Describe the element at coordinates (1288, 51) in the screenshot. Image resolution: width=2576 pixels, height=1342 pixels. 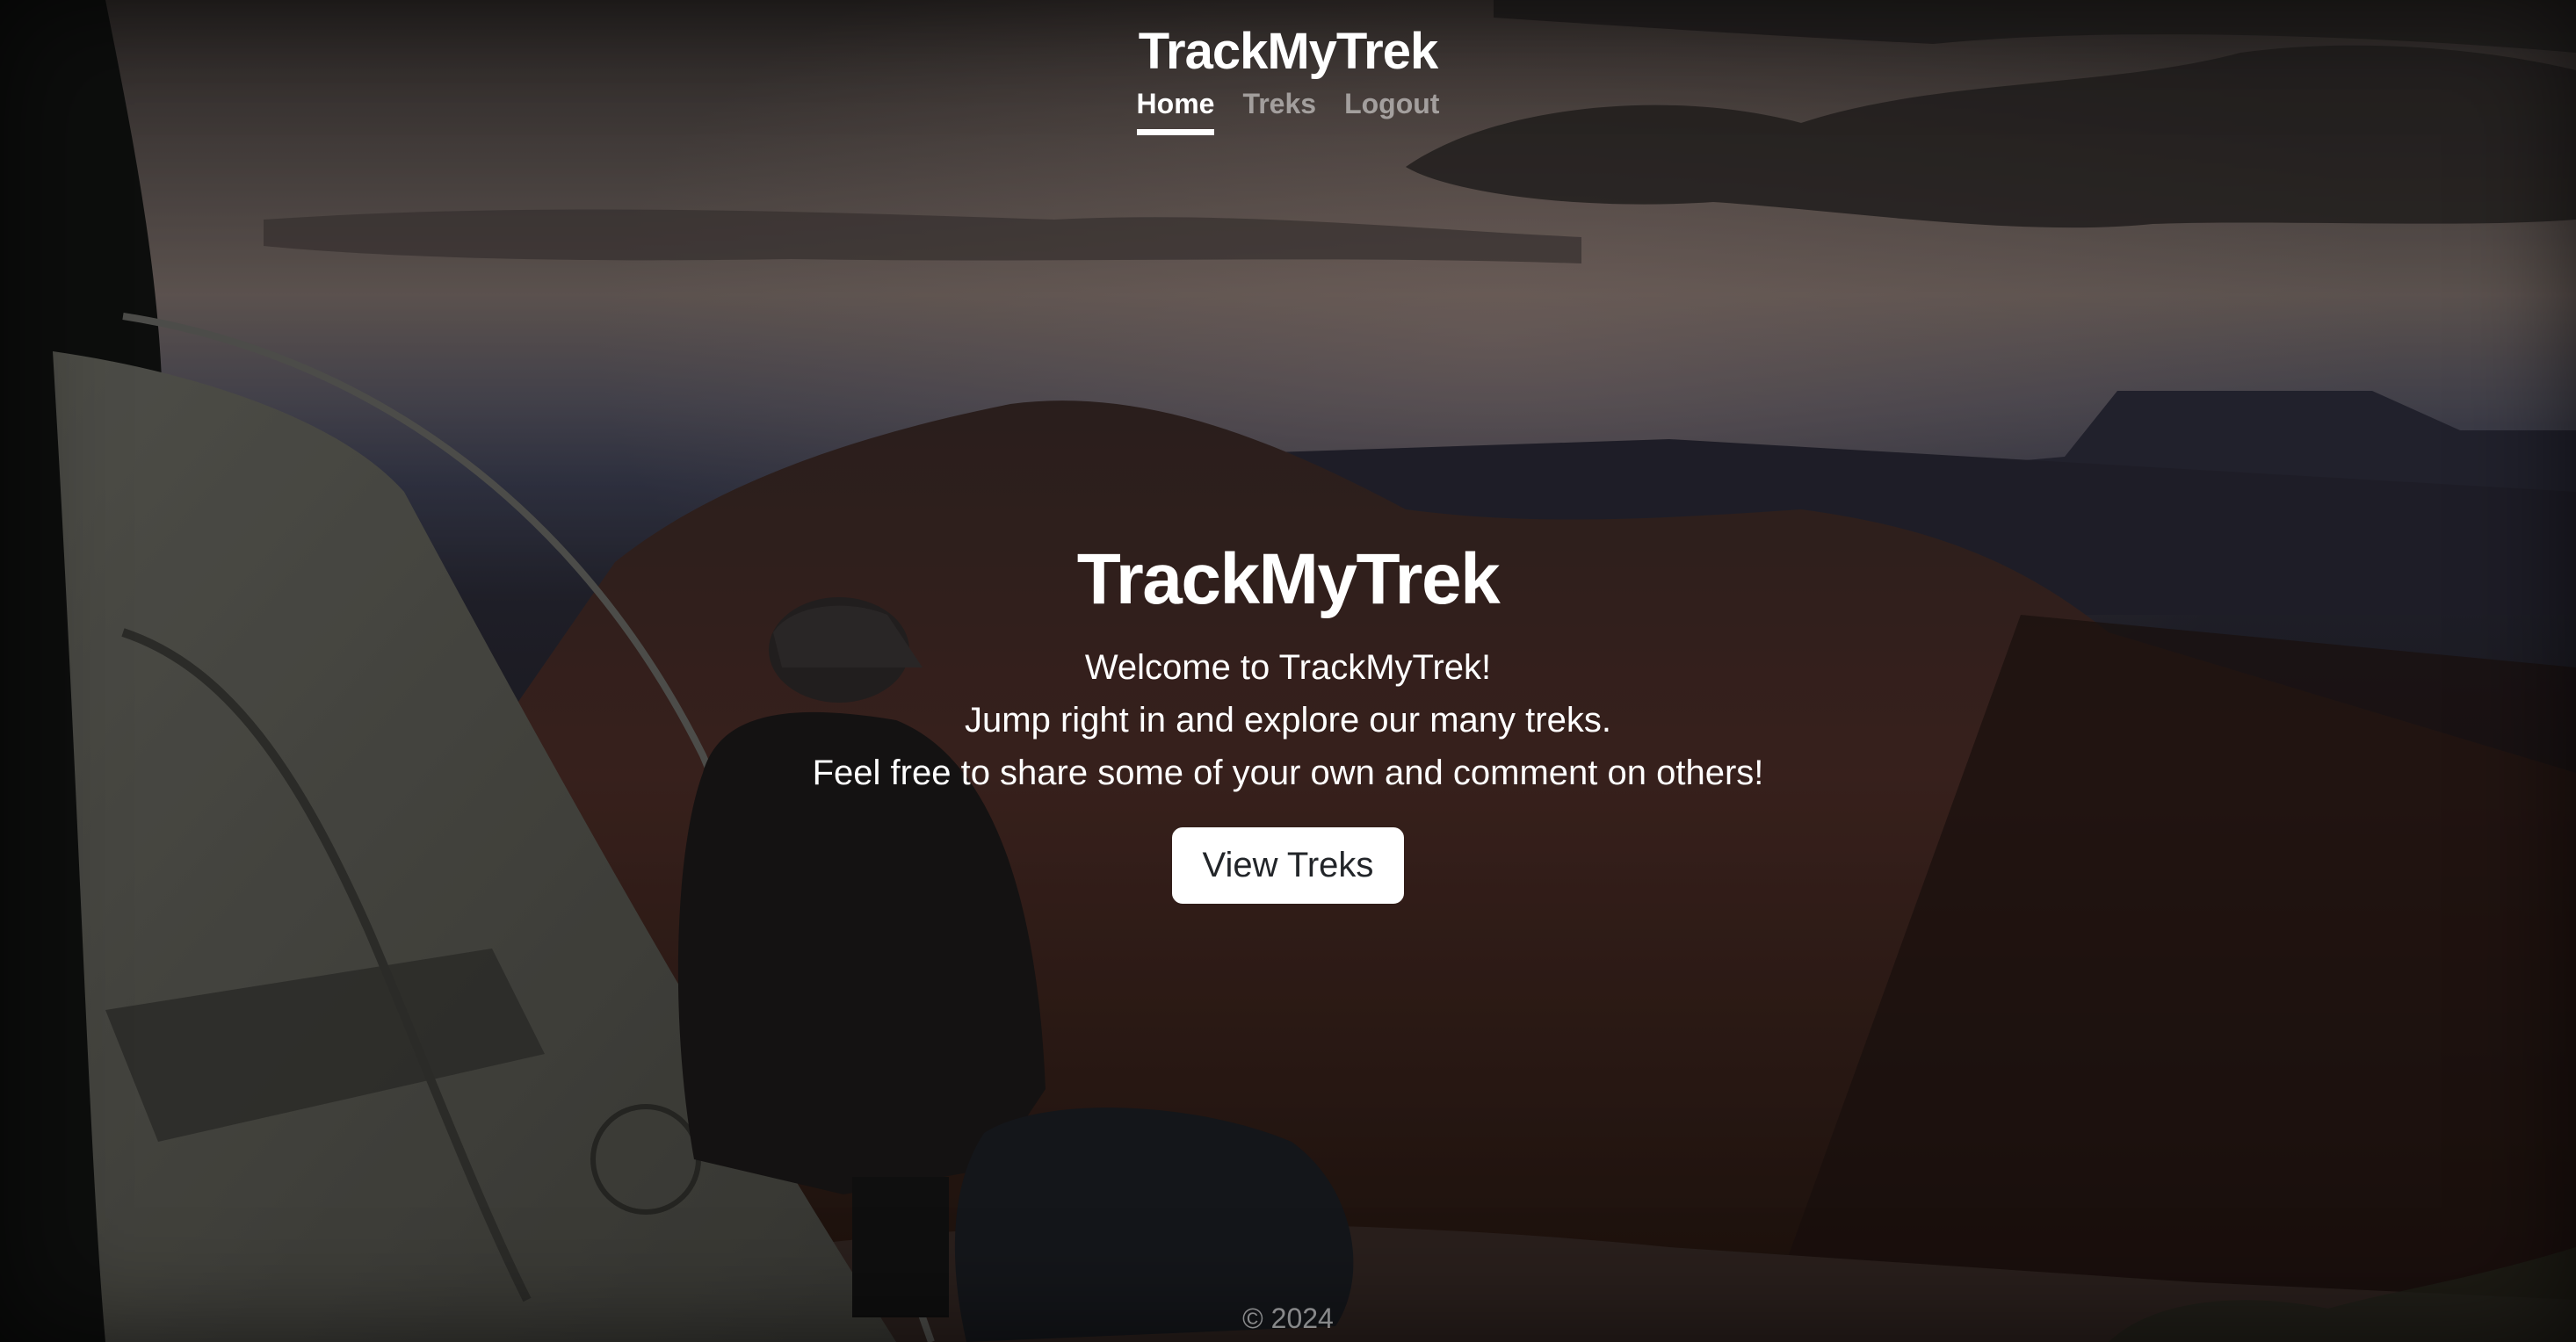
I see `site-brand: TrackMyTrek` at that location.